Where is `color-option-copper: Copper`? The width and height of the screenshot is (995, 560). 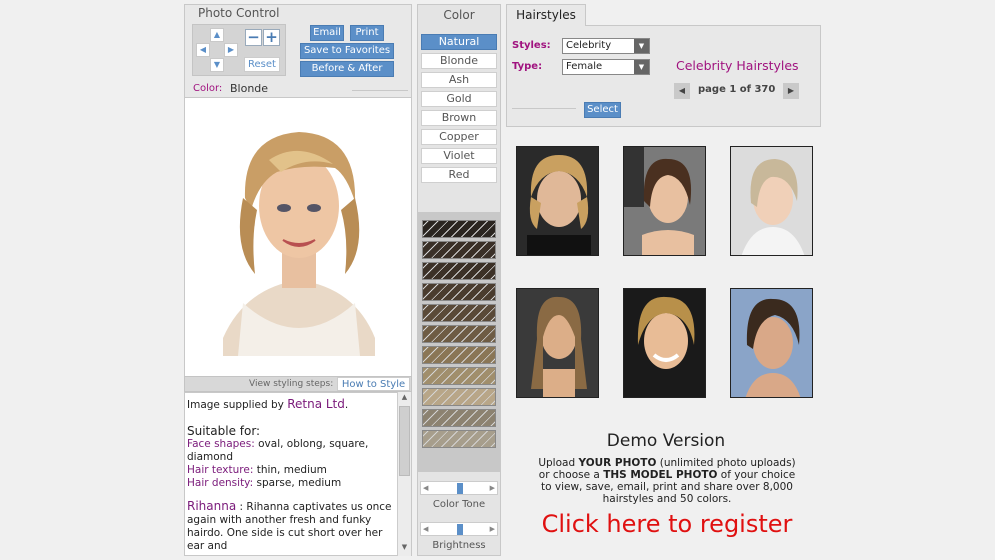 color-option-copper: Copper is located at coordinates (459, 137).